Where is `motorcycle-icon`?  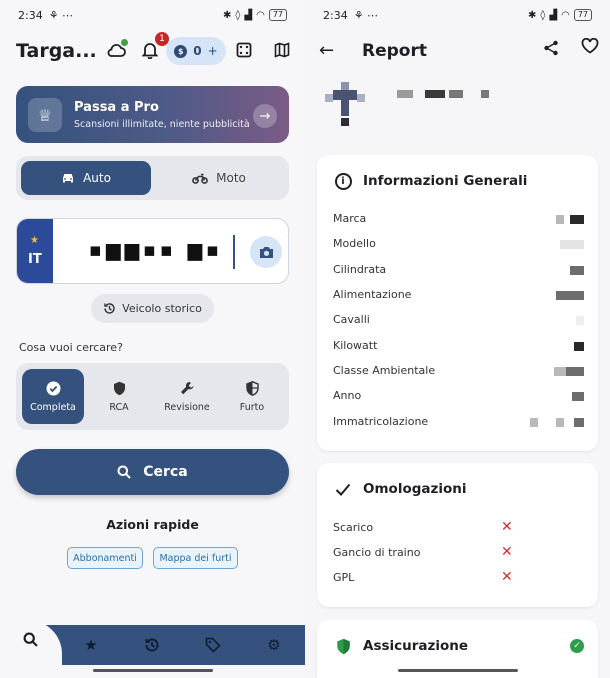
motorcycle-icon is located at coordinates (200, 178).